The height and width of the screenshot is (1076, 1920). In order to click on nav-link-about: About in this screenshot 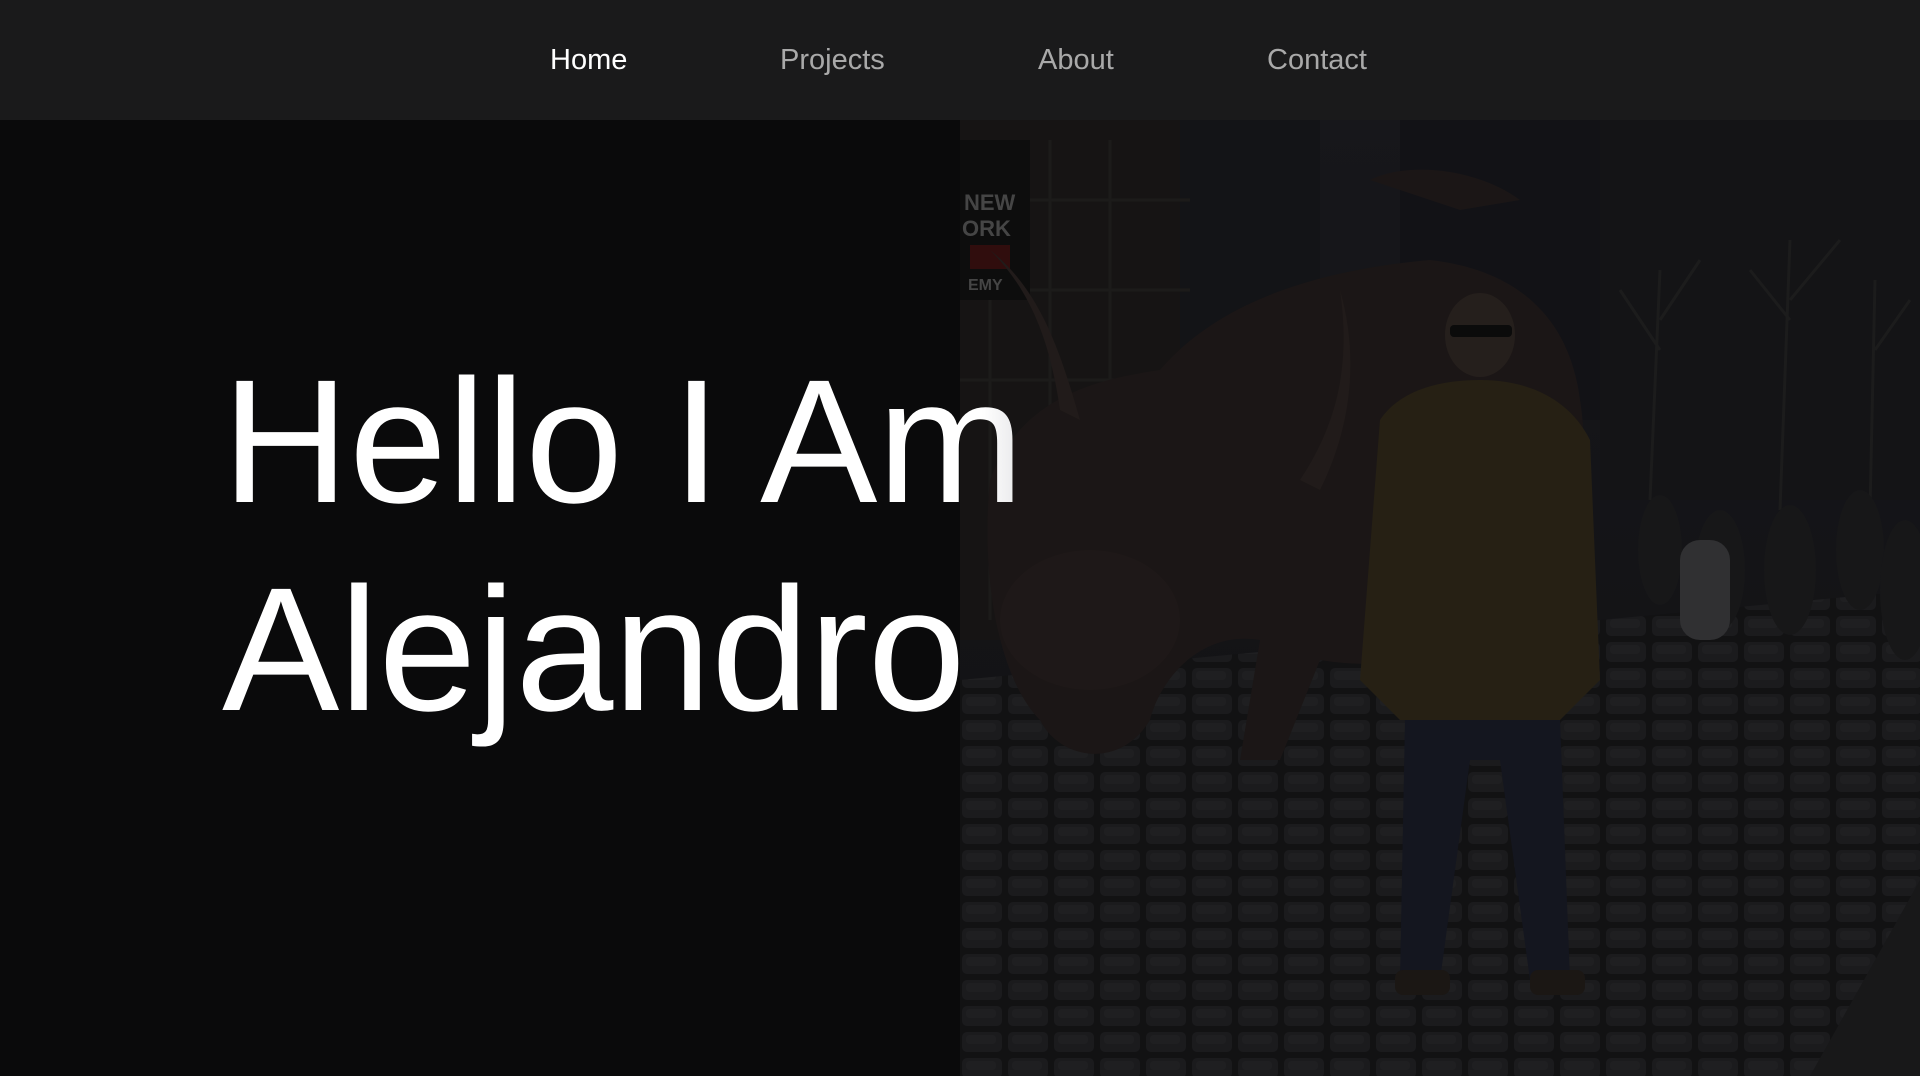, I will do `click(1076, 60)`.